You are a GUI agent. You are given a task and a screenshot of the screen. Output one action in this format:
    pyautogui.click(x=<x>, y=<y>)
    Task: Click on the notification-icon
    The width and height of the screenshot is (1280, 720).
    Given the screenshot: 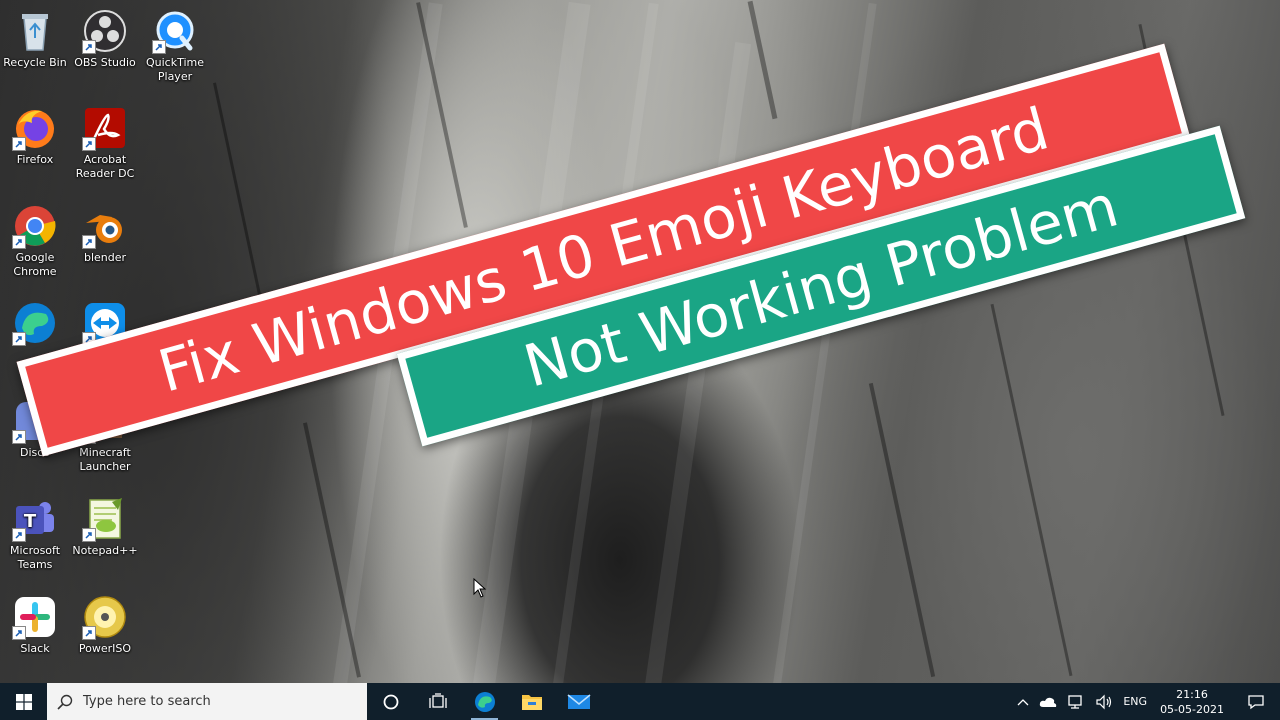 What is the action you would take?
    pyautogui.click(x=1256, y=701)
    